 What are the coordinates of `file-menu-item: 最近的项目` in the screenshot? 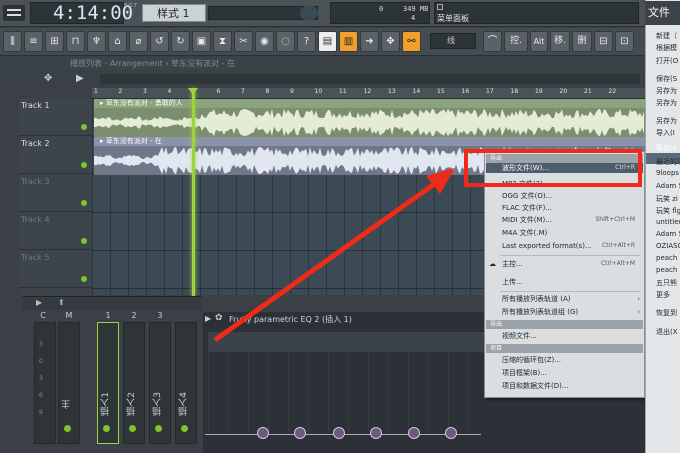 It's located at (668, 162).